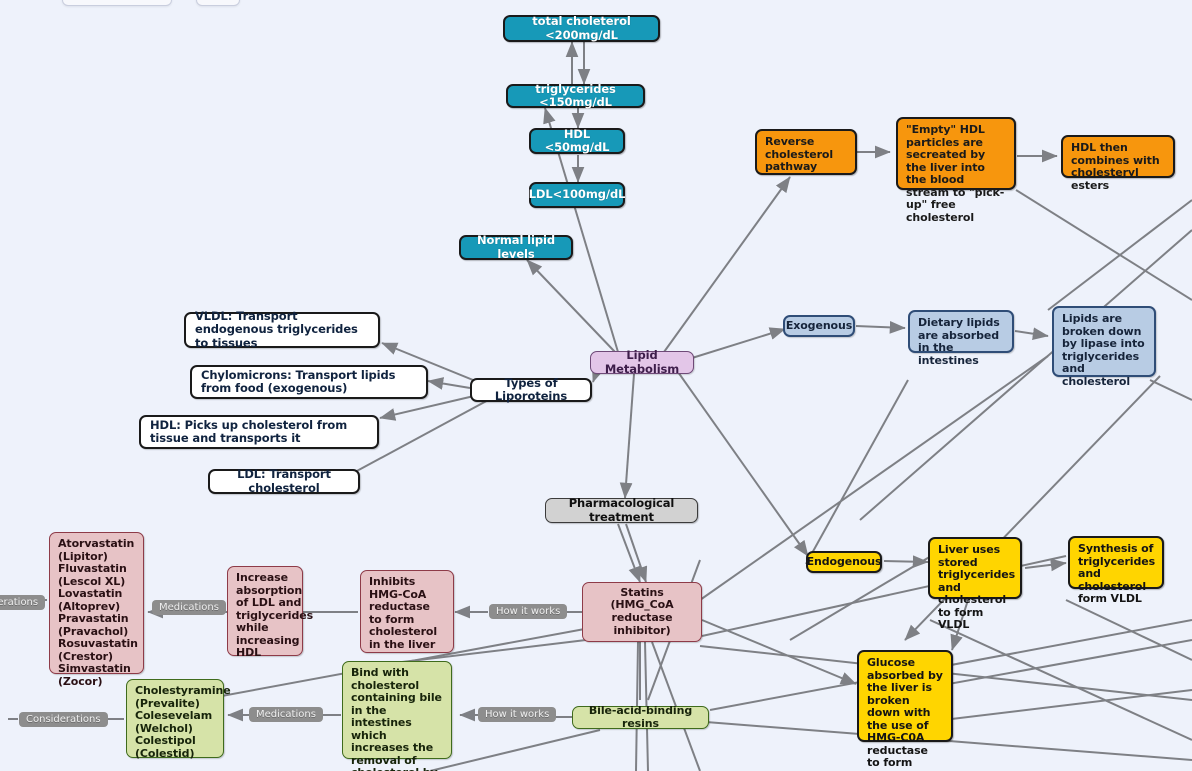  I want to click on edge-label-medications-statins: Medications, so click(189, 607).